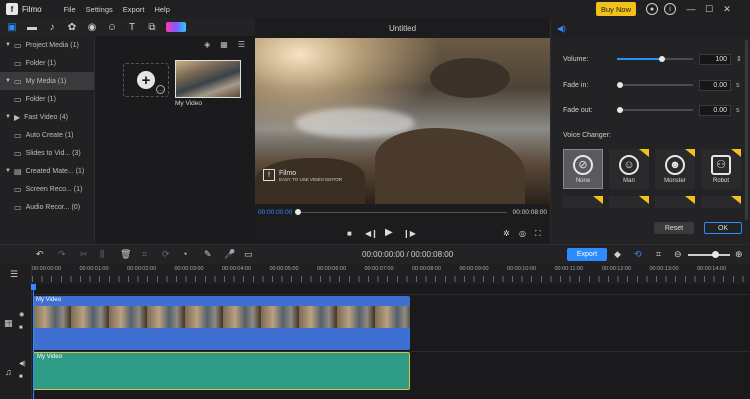 This screenshot has width=750, height=399. What do you see at coordinates (47, 117) in the screenshot?
I see `tree-item-fast-video: ▼ ▶ Fast Video (4)` at bounding box center [47, 117].